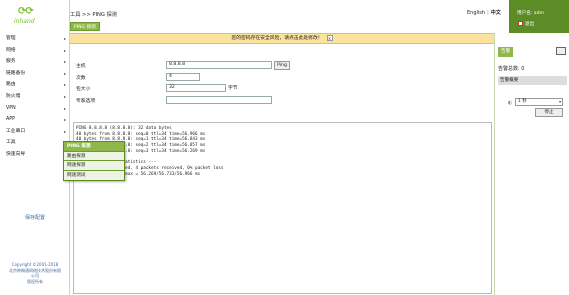 The image size is (569, 295). What do you see at coordinates (85, 26) in the screenshot?
I see `tab-ping: PING 探测` at bounding box center [85, 26].